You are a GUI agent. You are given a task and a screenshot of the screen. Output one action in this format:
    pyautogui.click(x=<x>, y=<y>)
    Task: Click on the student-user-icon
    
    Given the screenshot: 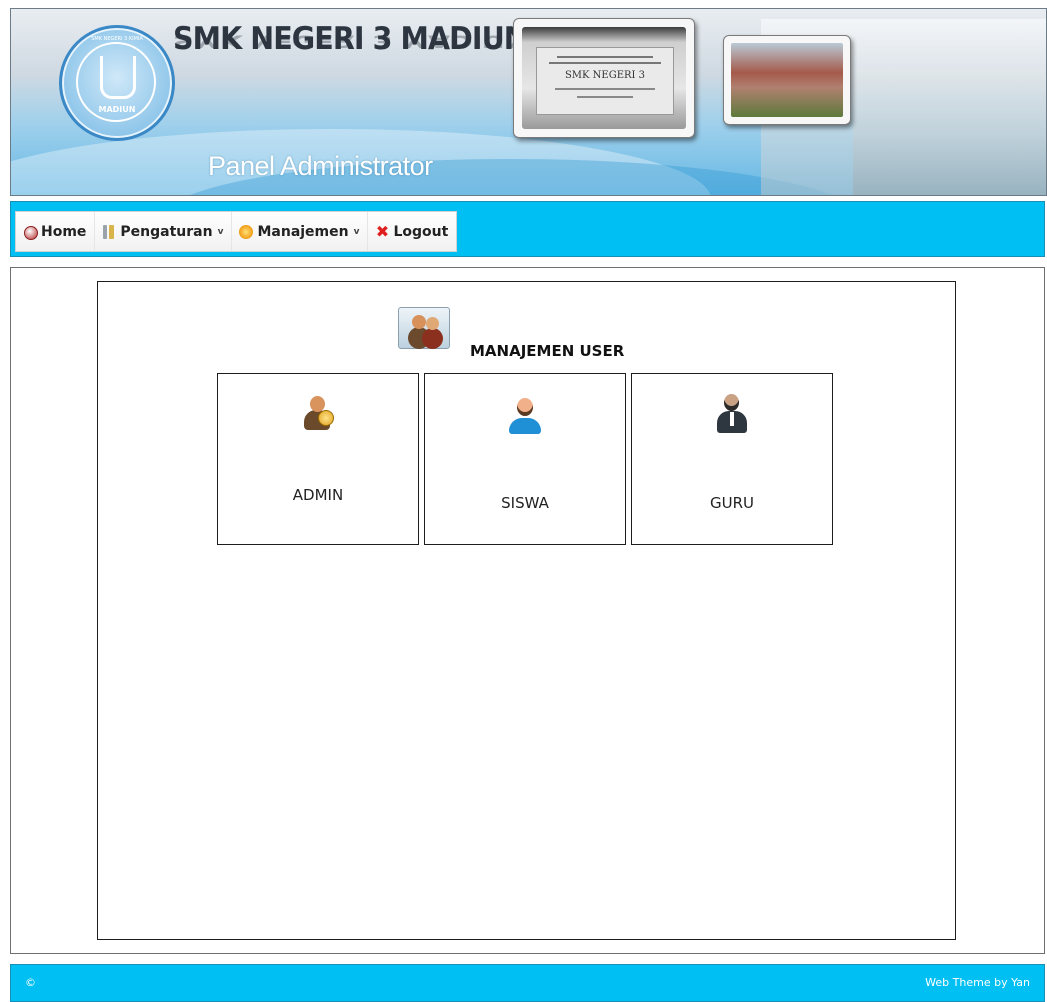 What is the action you would take?
    pyautogui.click(x=525, y=416)
    